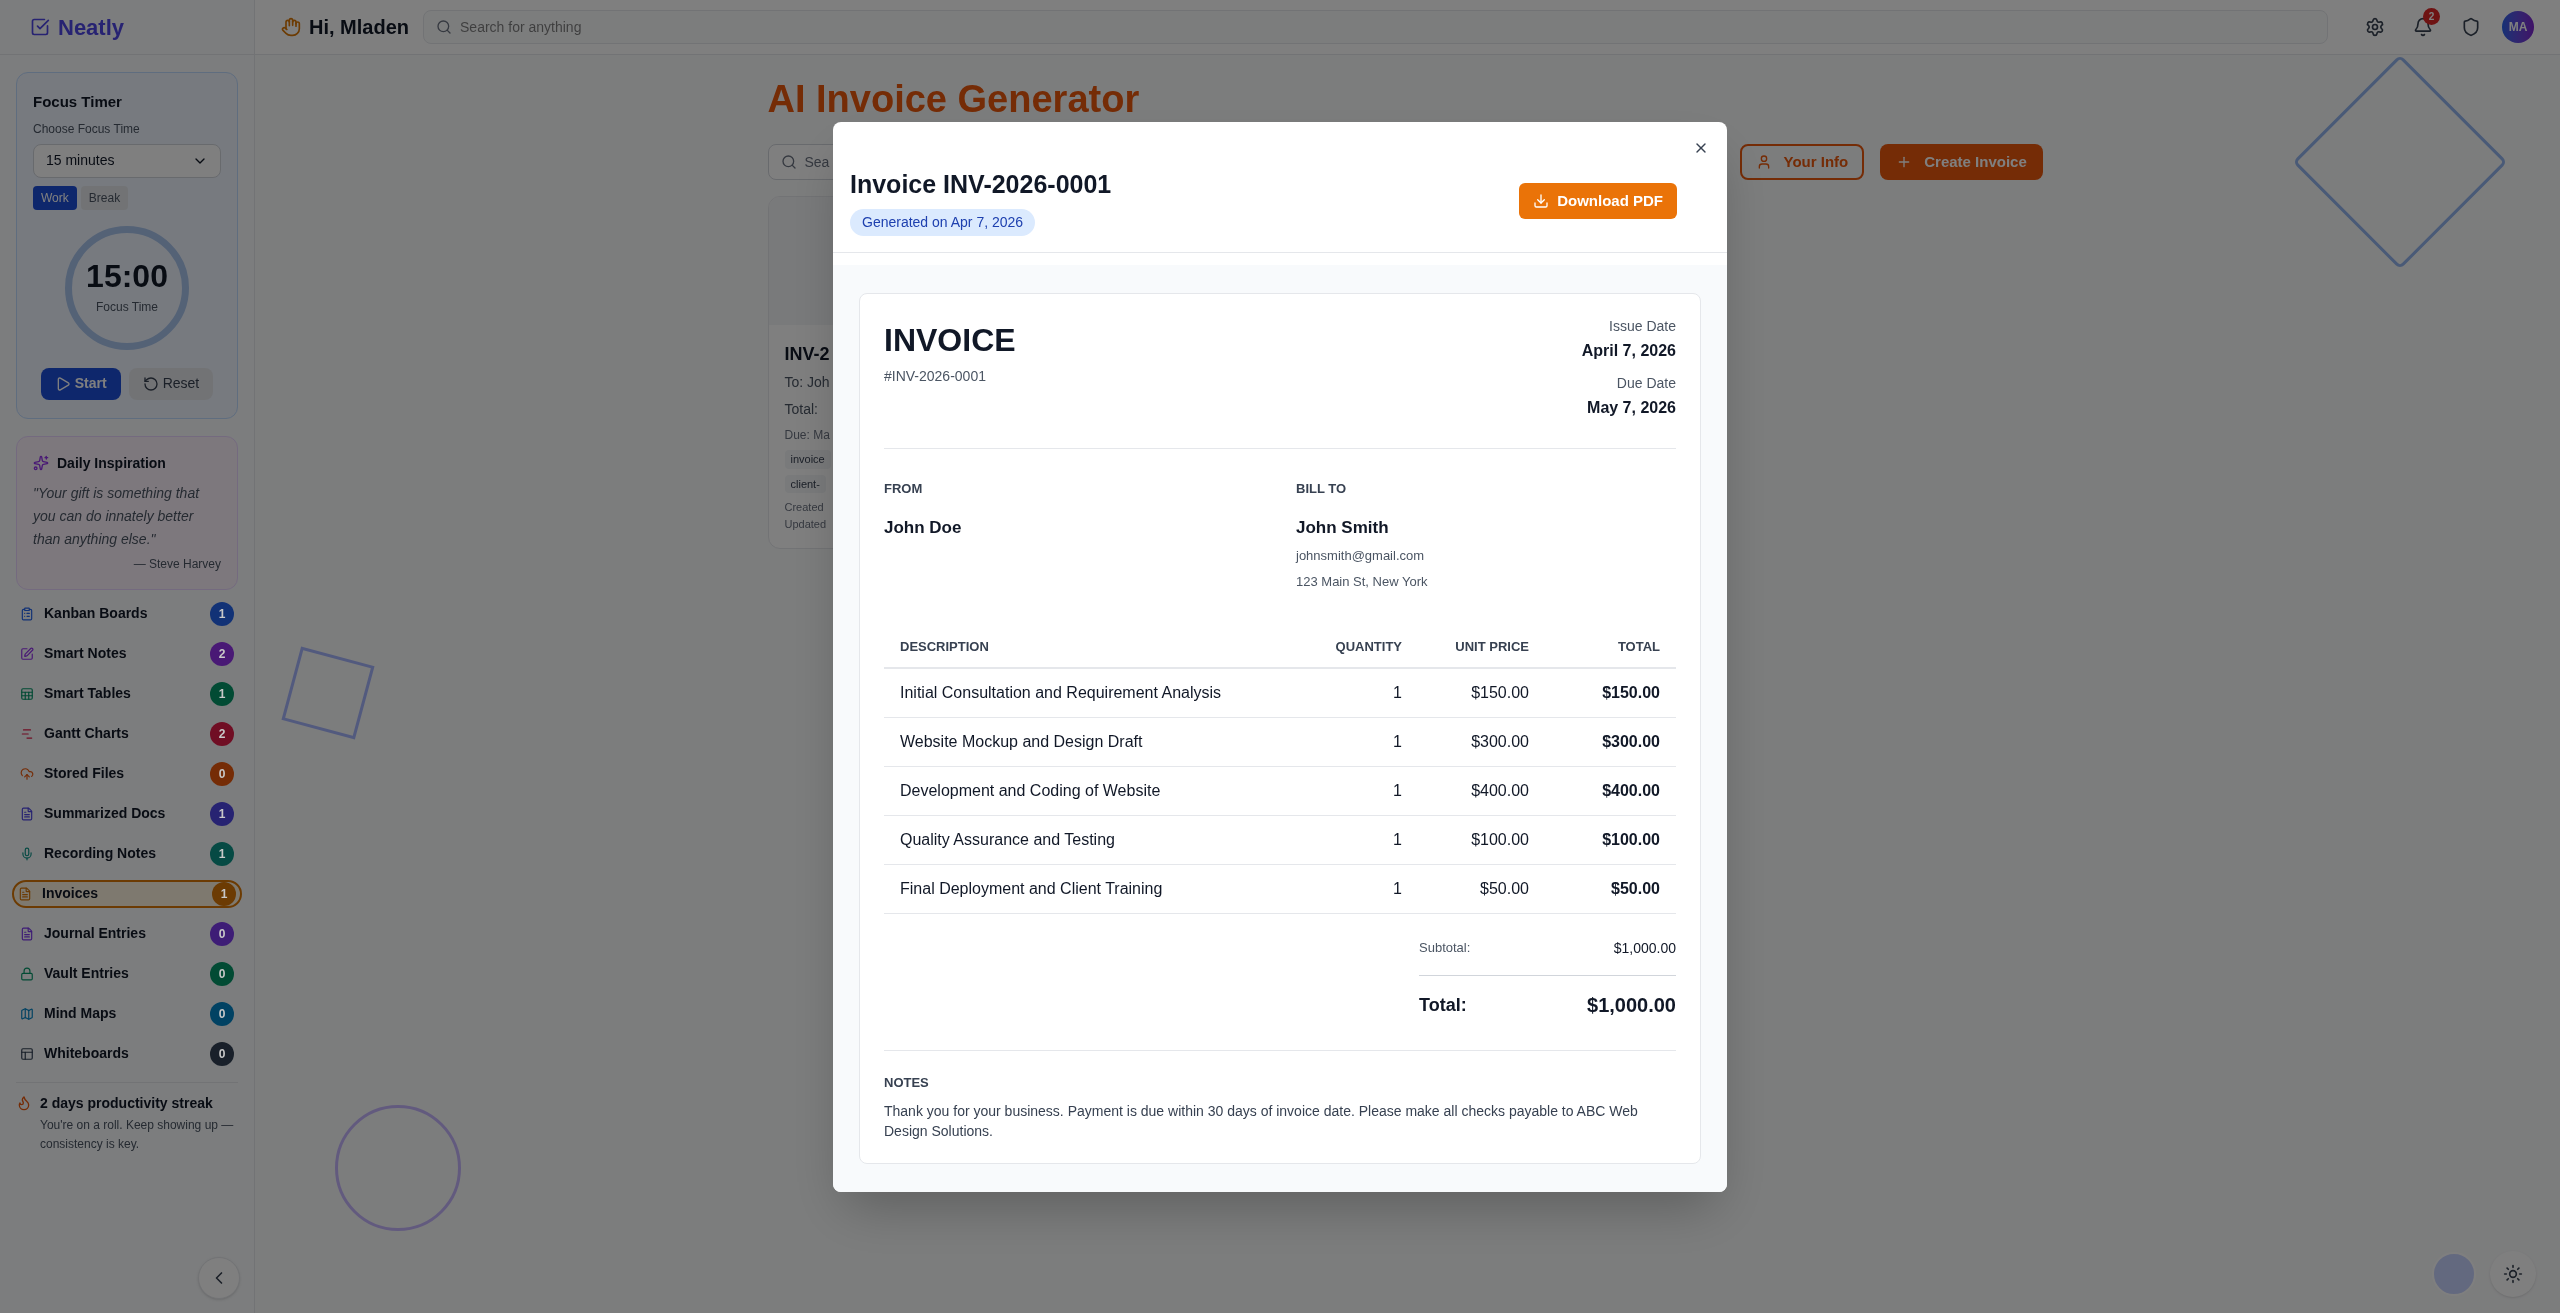 Image resolution: width=2560 pixels, height=1313 pixels. I want to click on settings-icon, so click(2375, 27).